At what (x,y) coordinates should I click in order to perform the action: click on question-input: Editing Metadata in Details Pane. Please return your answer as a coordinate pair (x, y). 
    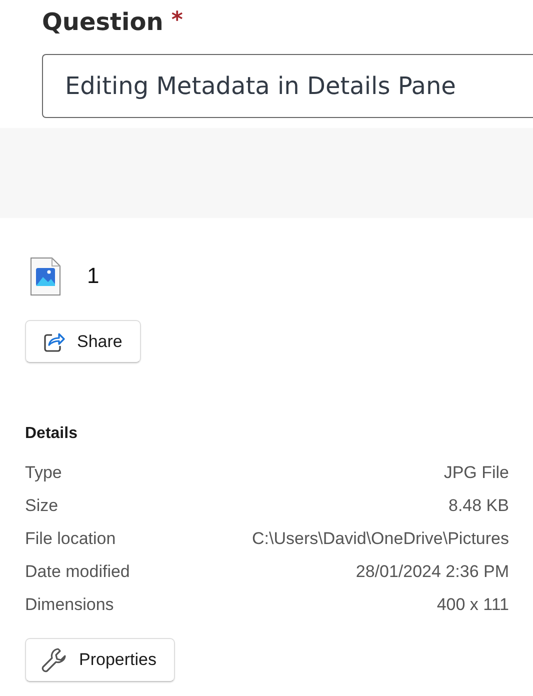
    Looking at the image, I should click on (287, 86).